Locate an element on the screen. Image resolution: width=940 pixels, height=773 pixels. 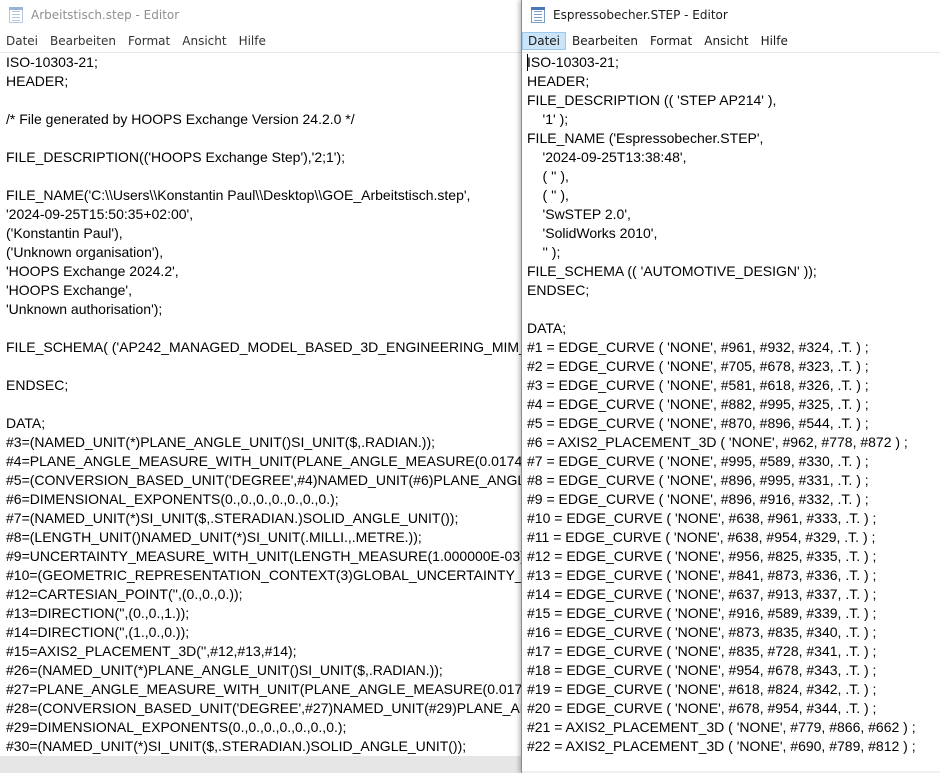
title-bar: Arbeitstisch.step - Editor is located at coordinates (262, 15).